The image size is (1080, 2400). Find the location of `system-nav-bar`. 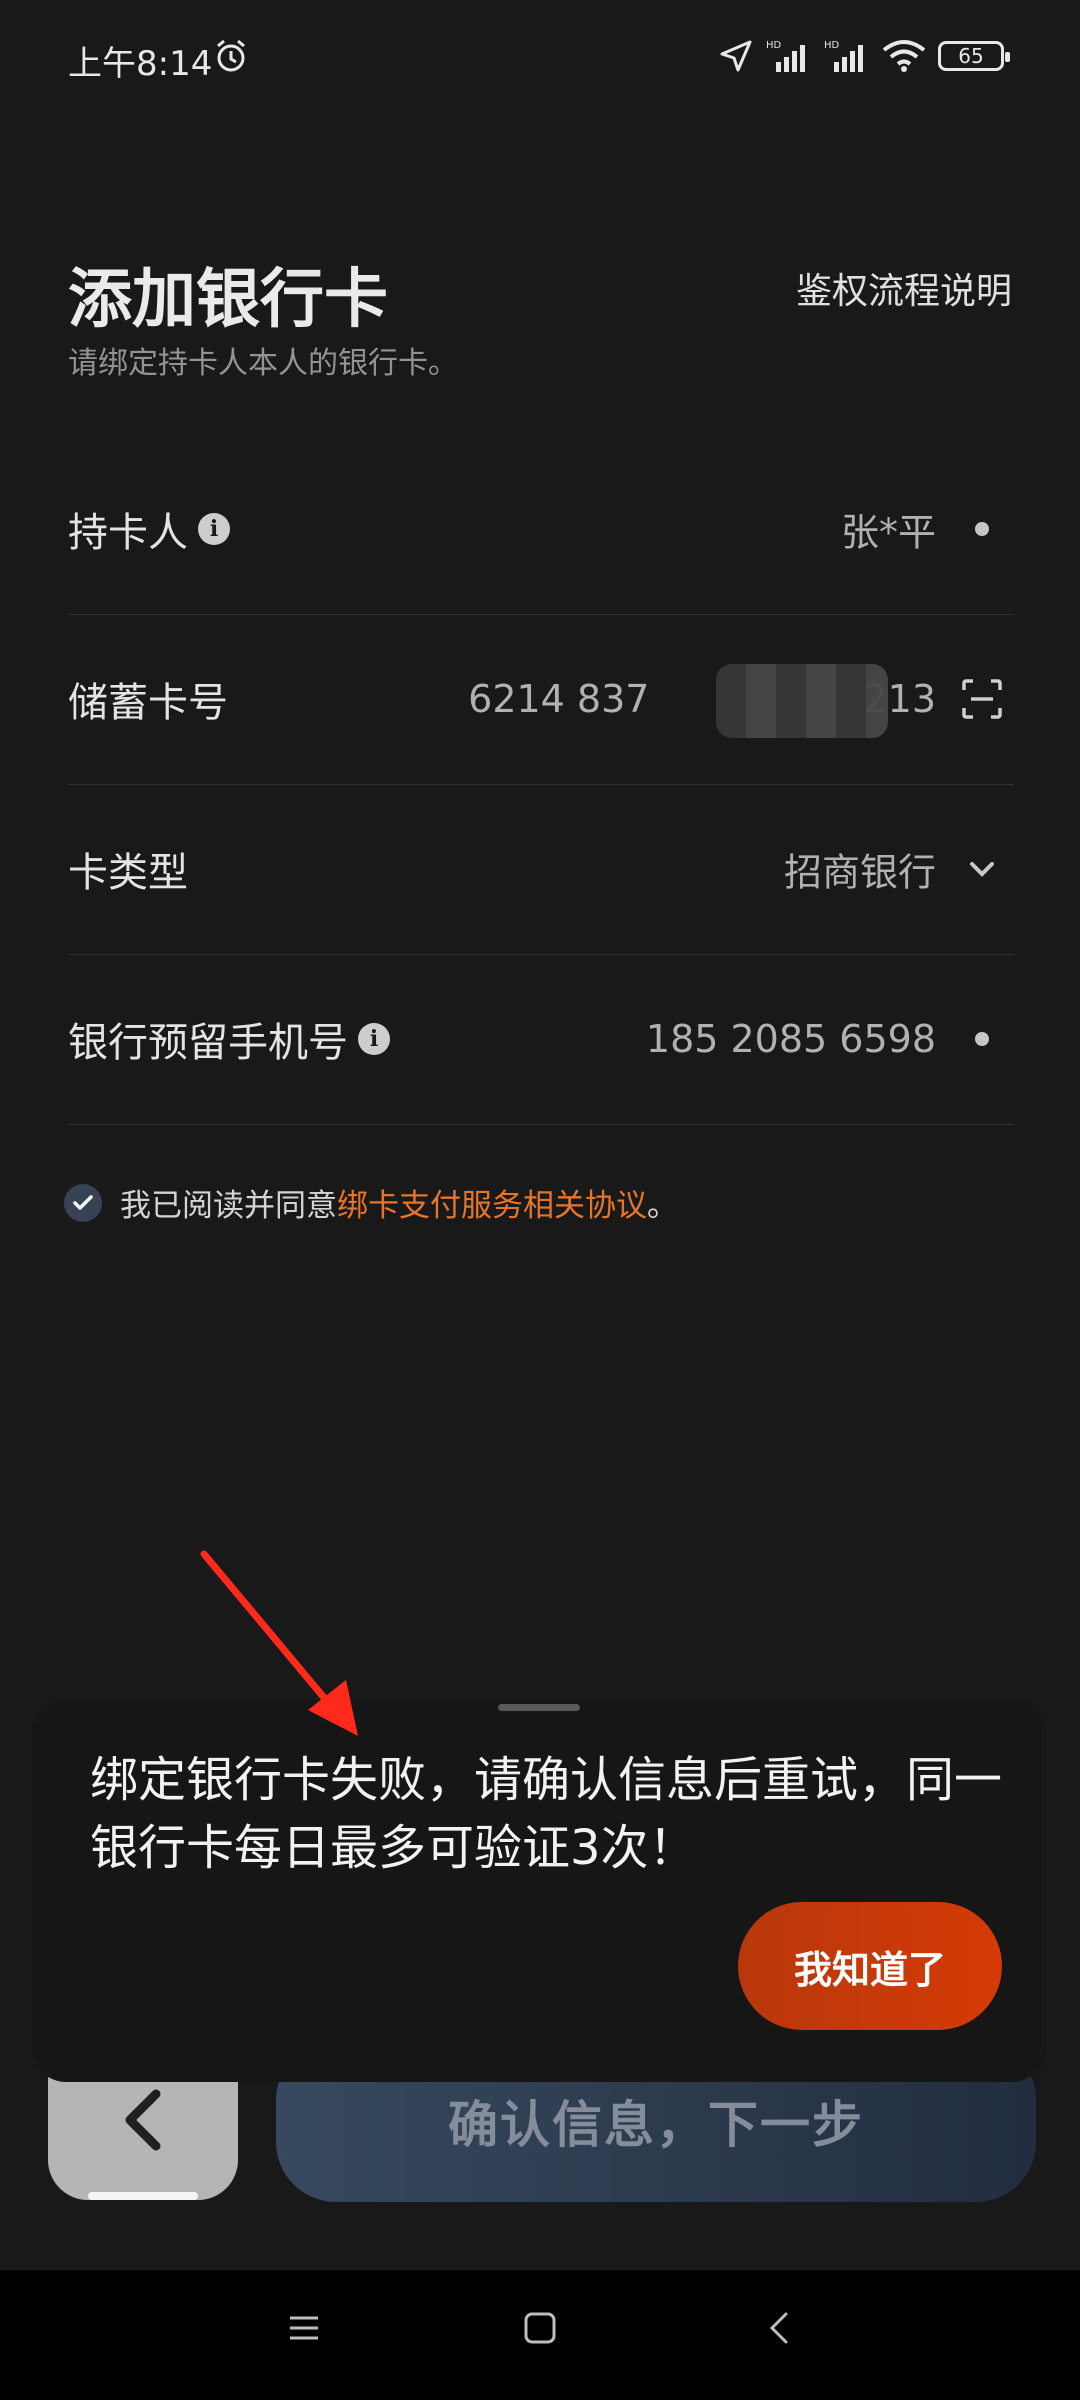

system-nav-bar is located at coordinates (540, 2335).